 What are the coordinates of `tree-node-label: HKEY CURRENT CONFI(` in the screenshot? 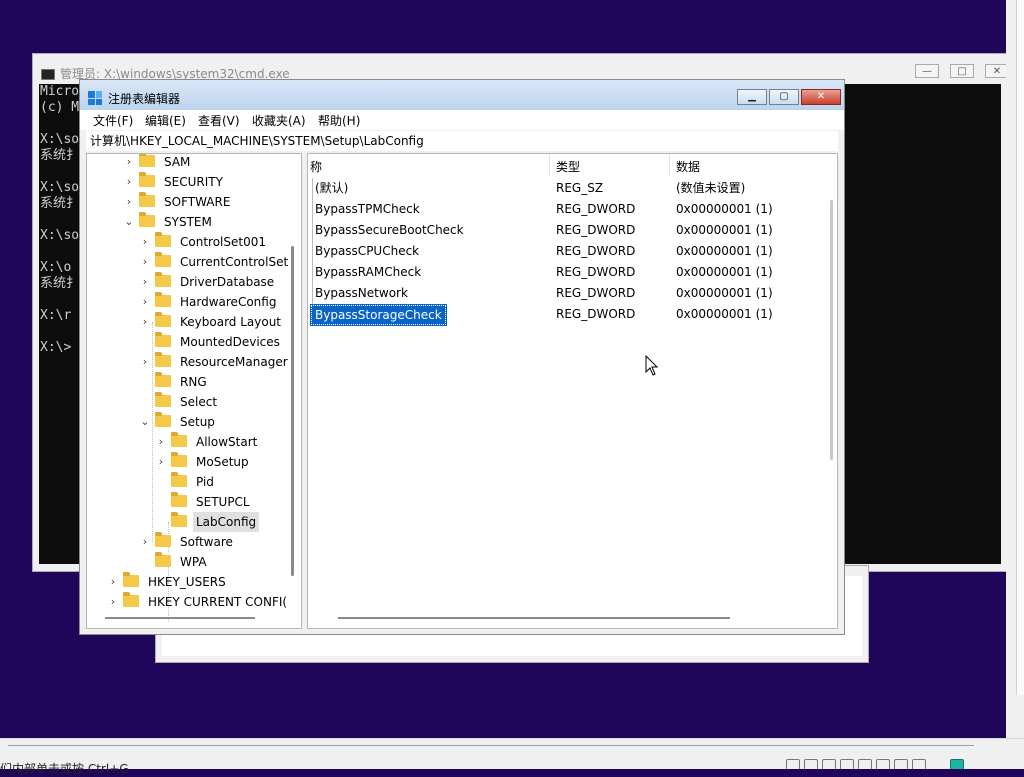 It's located at (218, 602).